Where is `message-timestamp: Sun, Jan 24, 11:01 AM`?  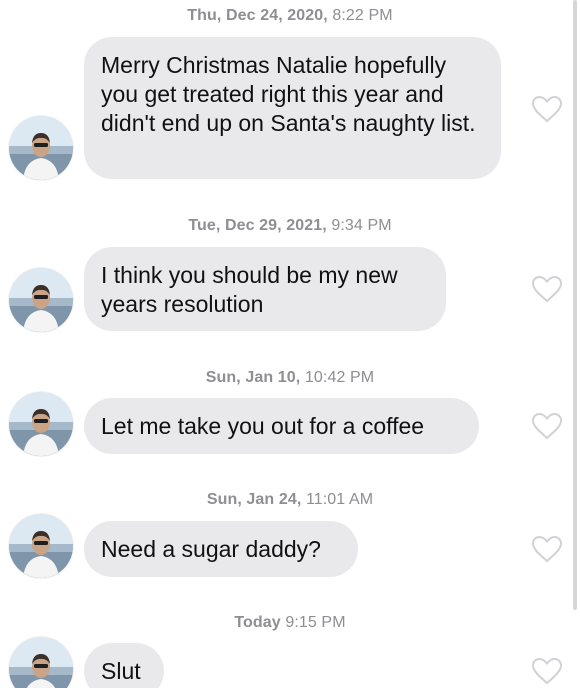 message-timestamp: Sun, Jan 24, 11:01 AM is located at coordinates (290, 500).